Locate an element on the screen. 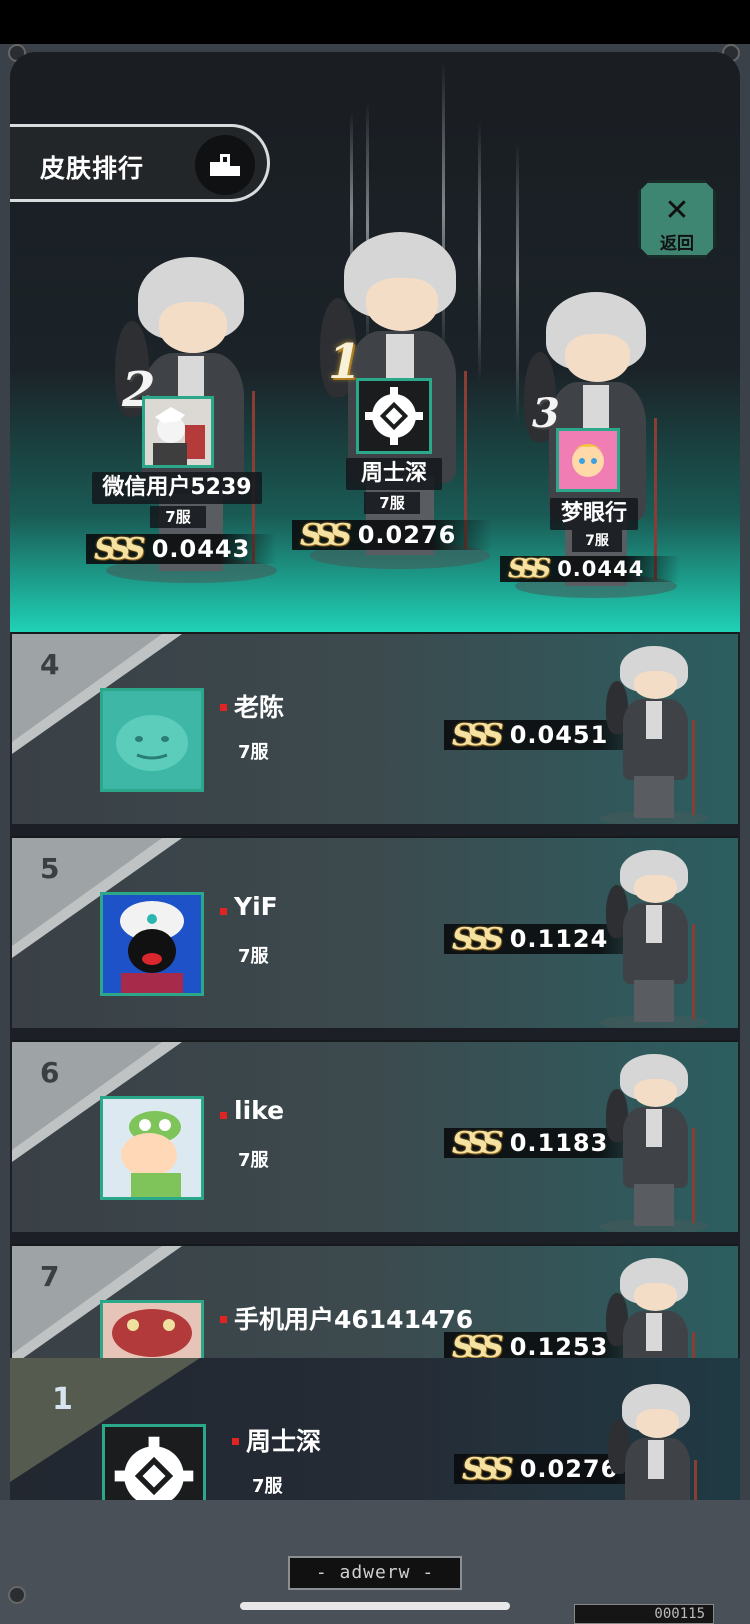 Image resolution: width=750 pixels, height=1624 pixels. gear-icon is located at coordinates (394, 416).